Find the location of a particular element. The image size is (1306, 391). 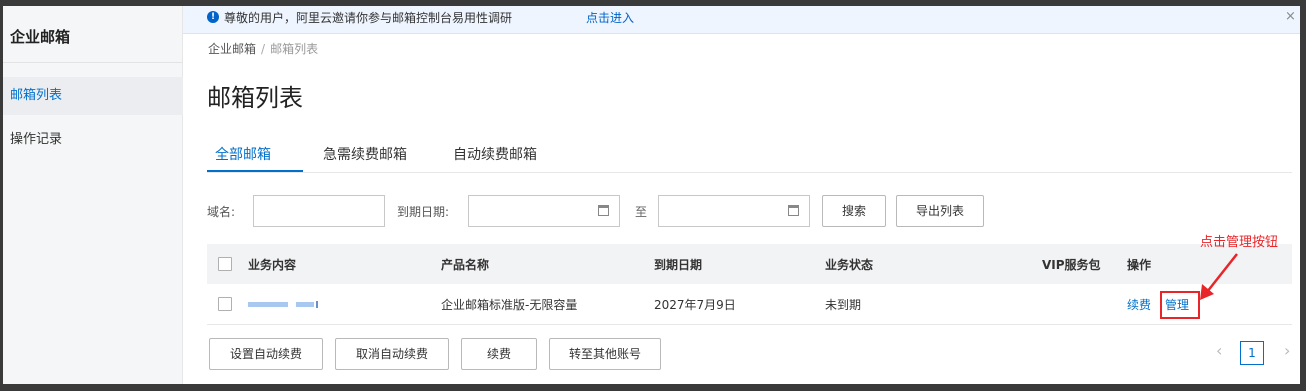

frame-bottom-bar is located at coordinates (653, 387).